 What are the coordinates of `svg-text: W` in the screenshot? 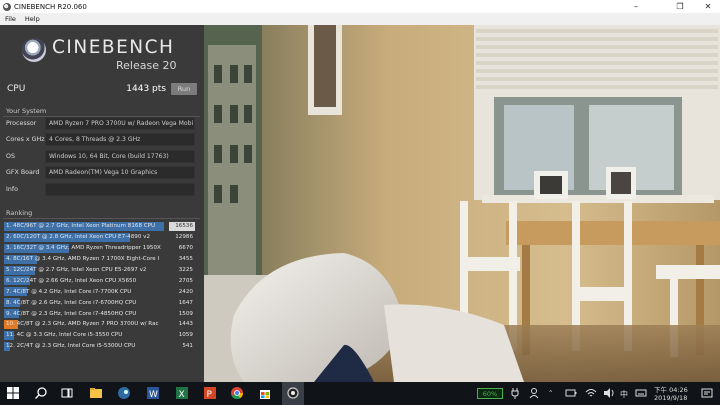 It's located at (153, 395).